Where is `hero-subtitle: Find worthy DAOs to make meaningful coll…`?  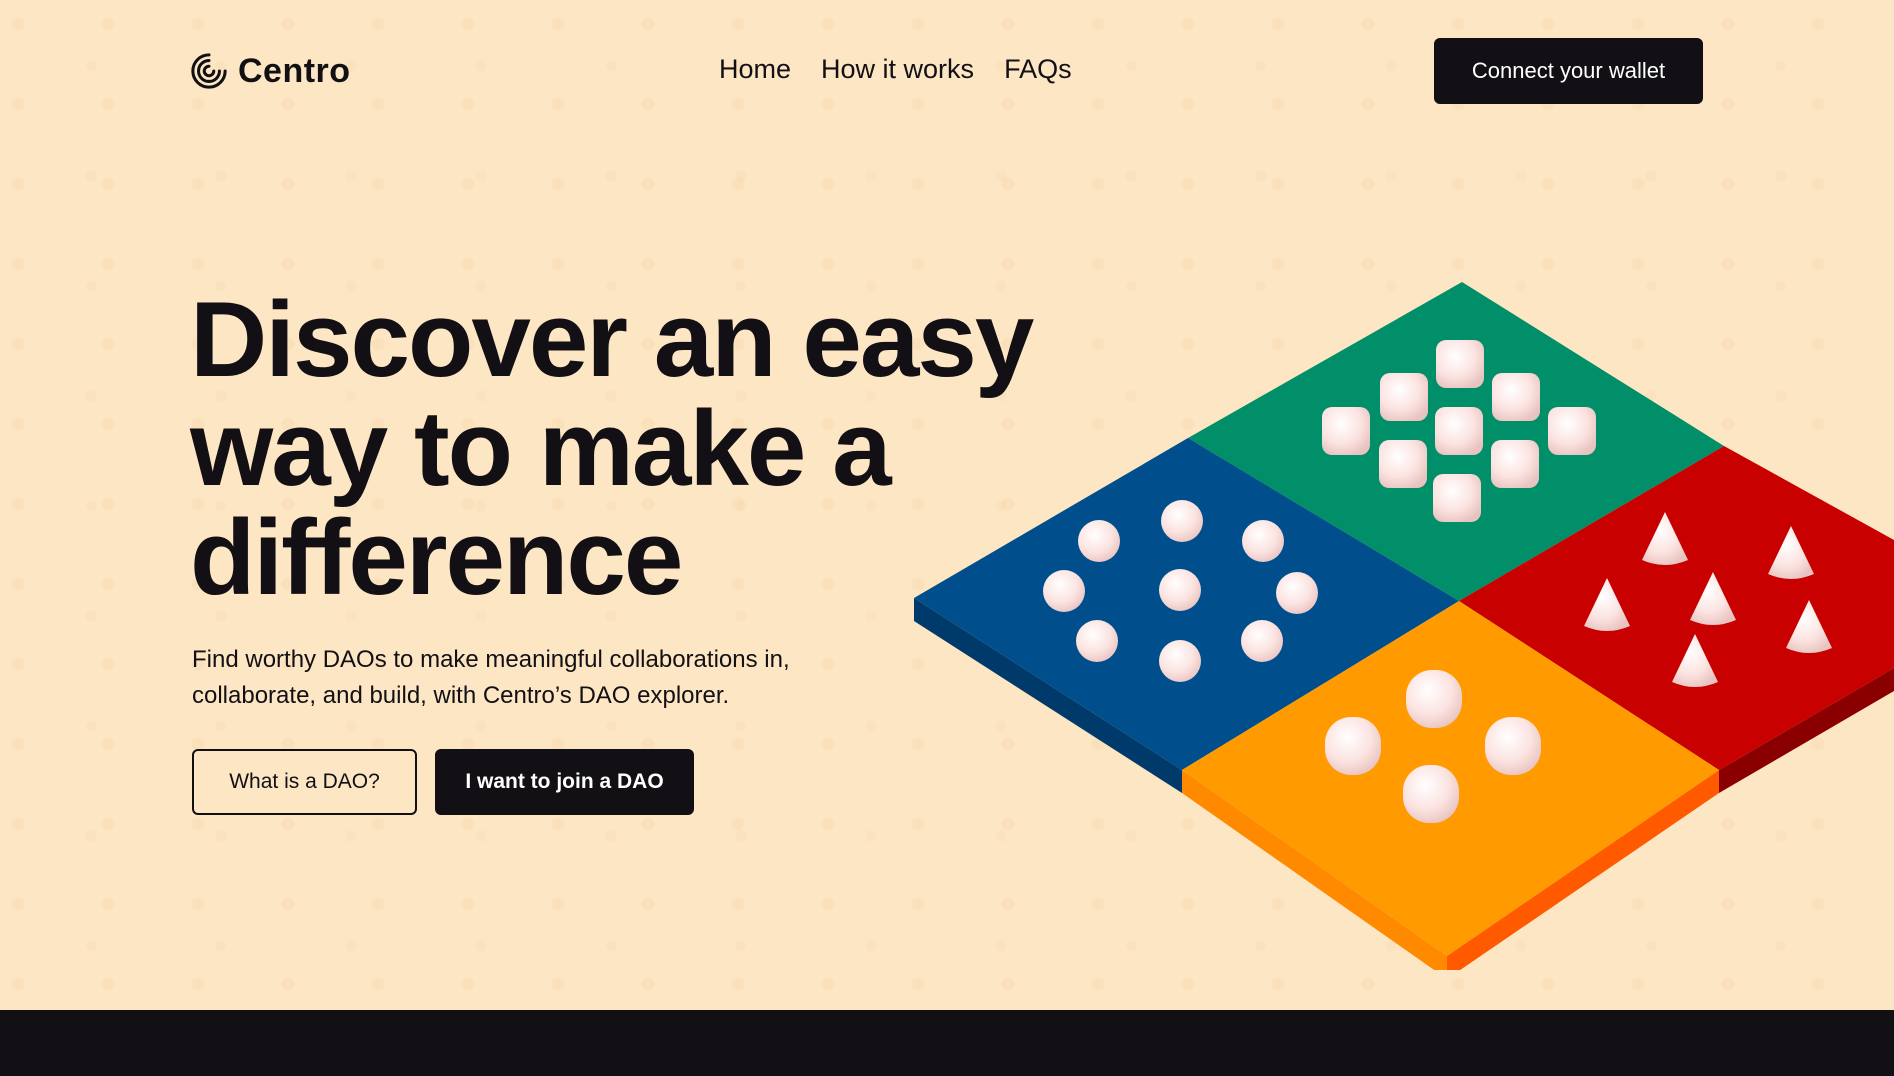
hero-subtitle: Find worthy DAOs to make meaningful coll… is located at coordinates (491, 677).